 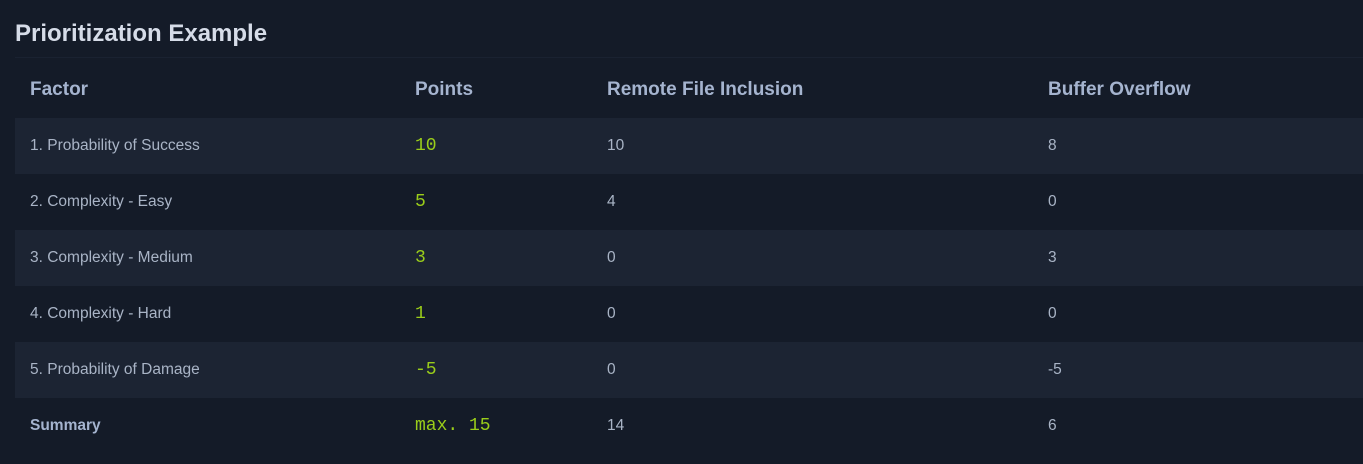 What do you see at coordinates (689, 57) in the screenshot?
I see `title-divider` at bounding box center [689, 57].